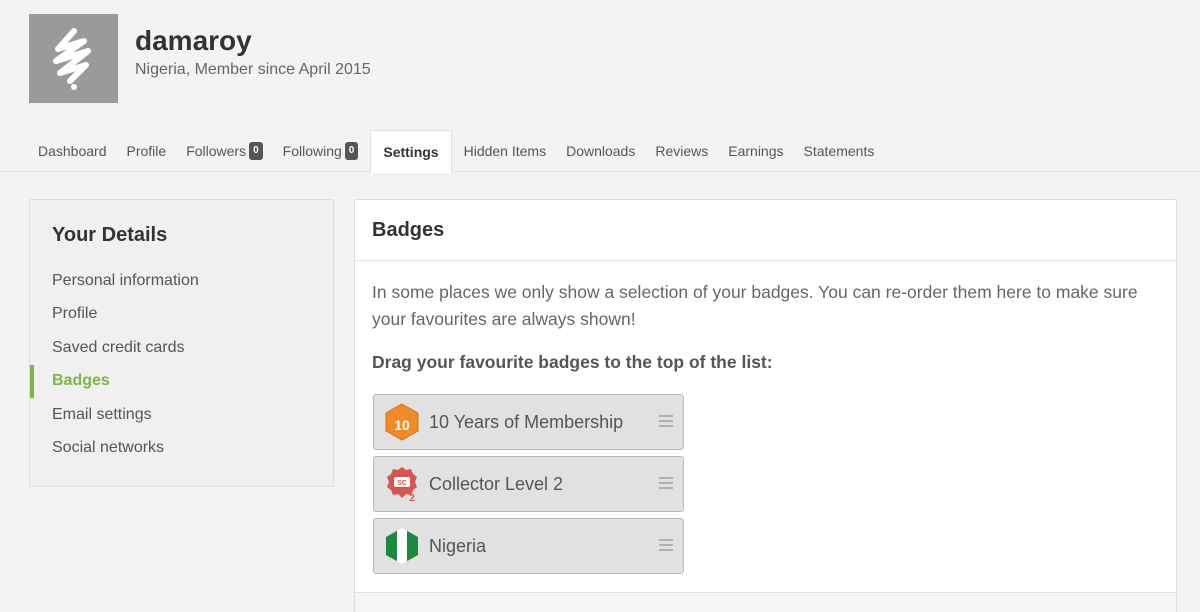  Describe the element at coordinates (402, 425) in the screenshot. I see `svg-text: 10` at that location.